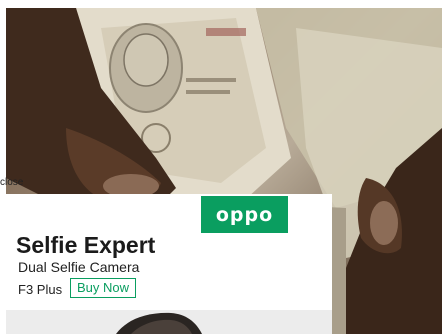 This screenshot has height=334, width=442. What do you see at coordinates (11, 183) in the screenshot?
I see `close-ad-link: close` at bounding box center [11, 183].